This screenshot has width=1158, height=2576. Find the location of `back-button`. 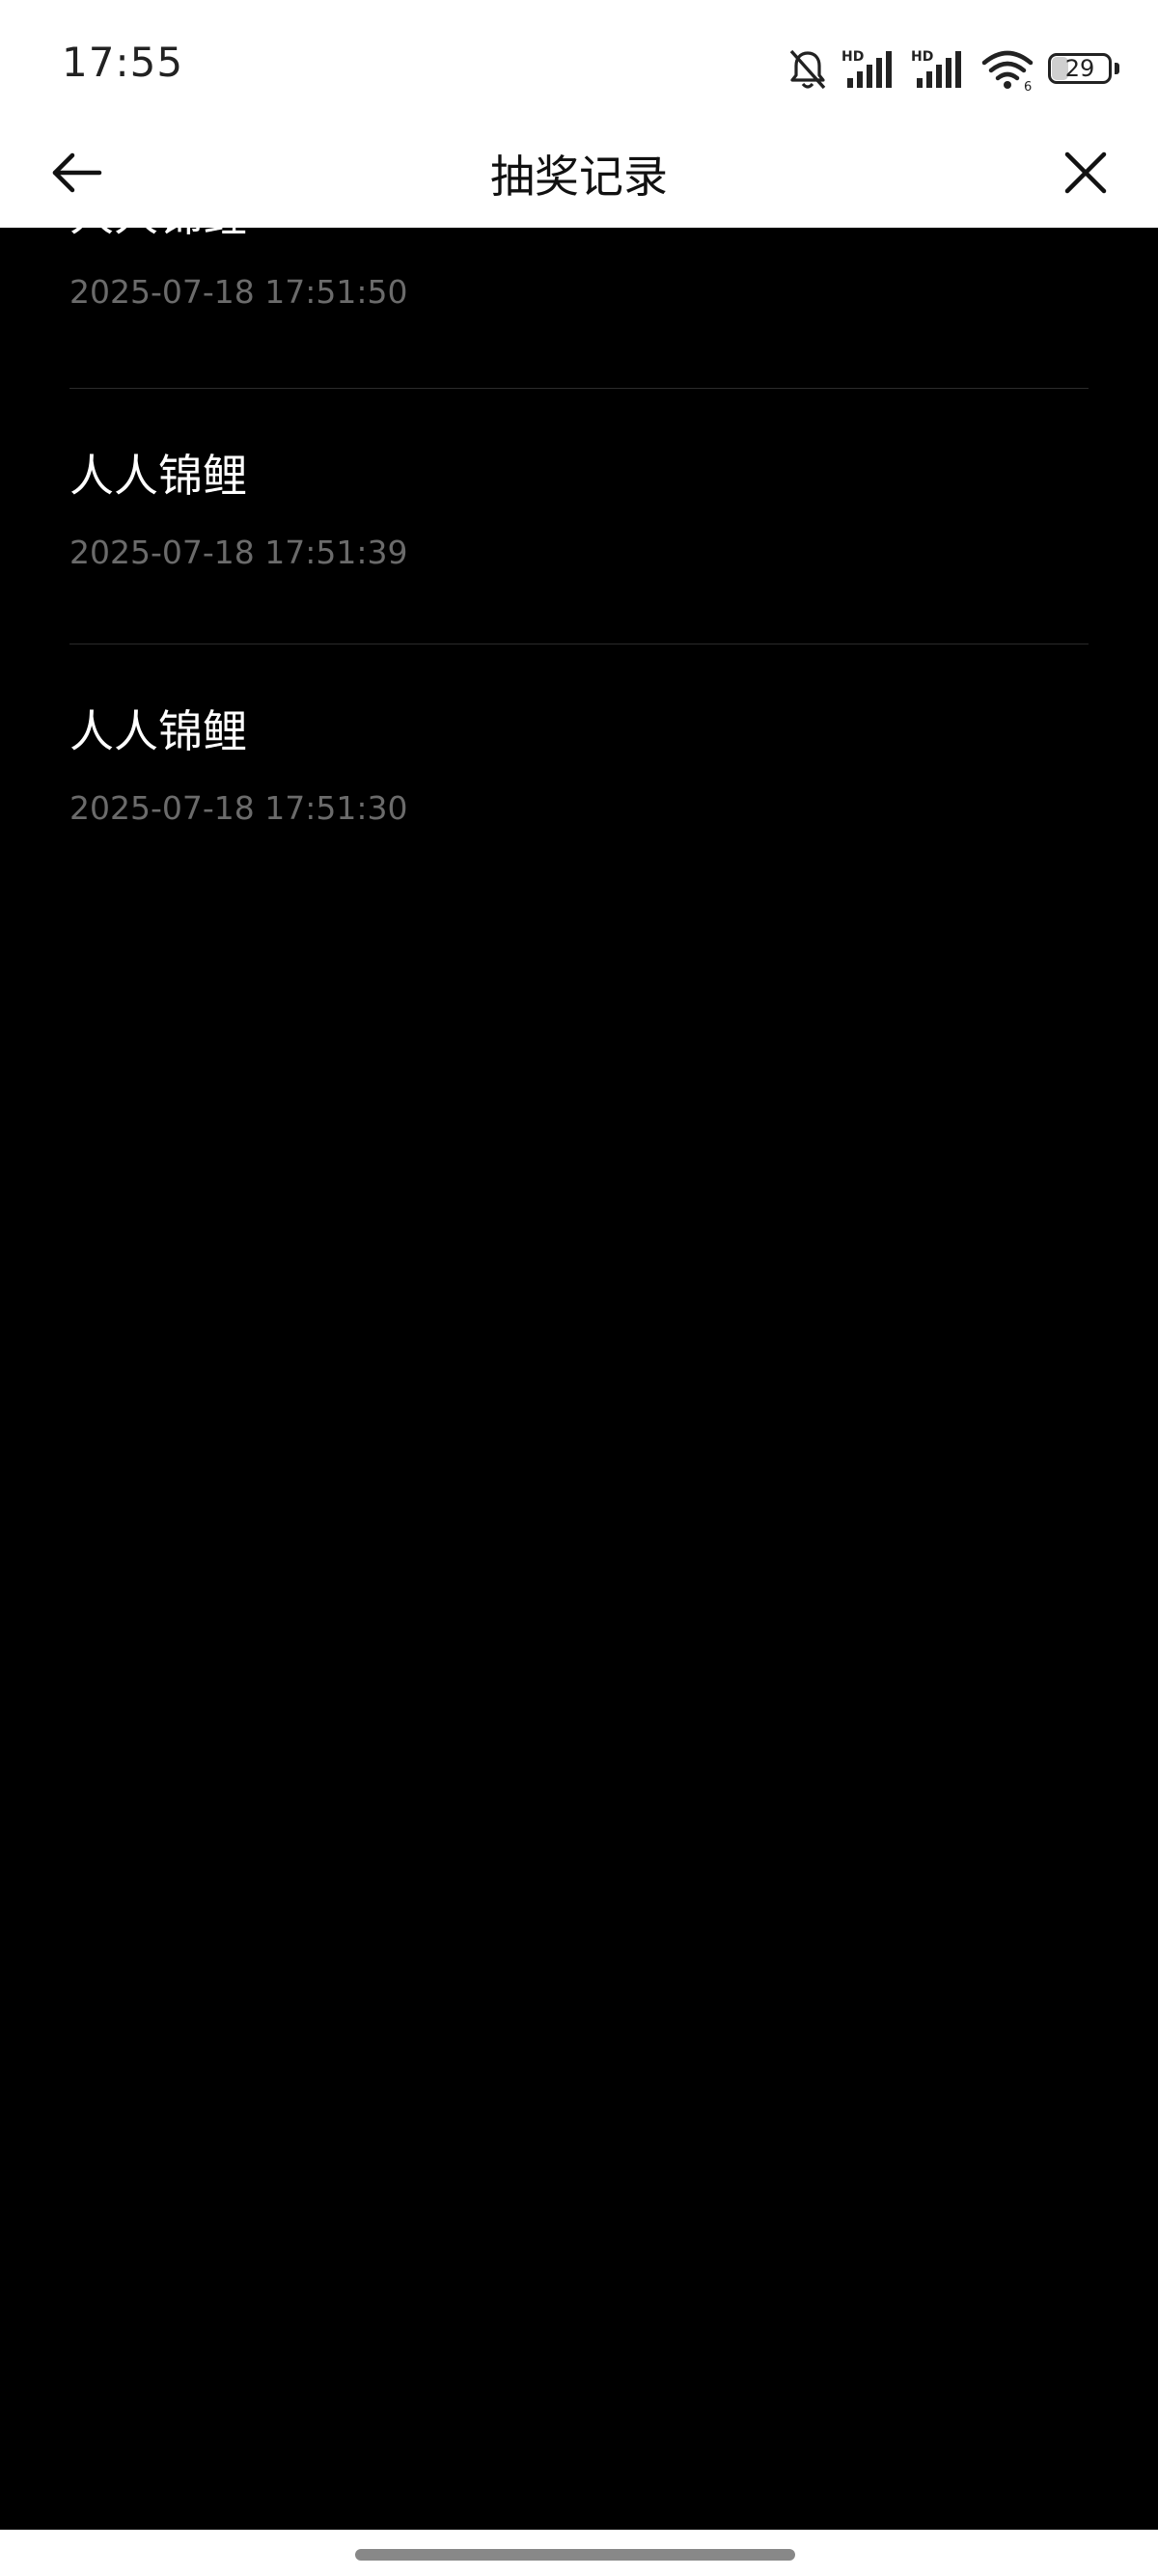

back-button is located at coordinates (76, 174).